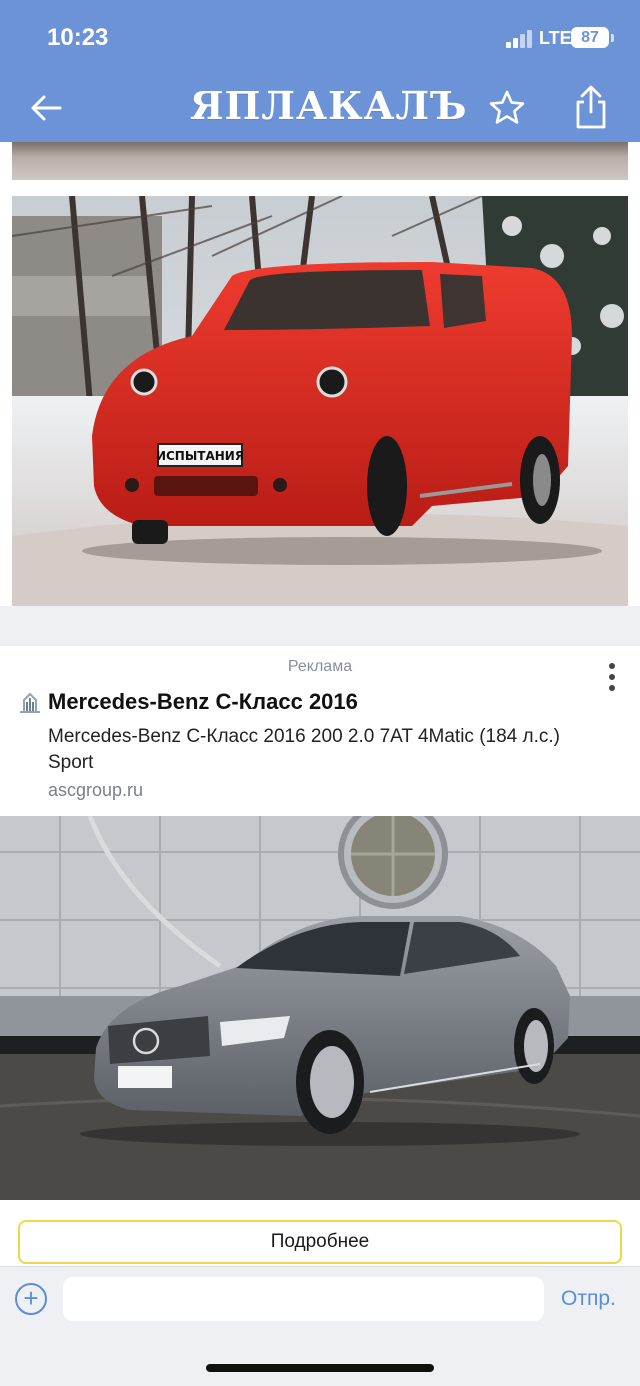 The width and height of the screenshot is (640, 1386). Describe the element at coordinates (612, 38) in the screenshot. I see `battery-icon` at that location.